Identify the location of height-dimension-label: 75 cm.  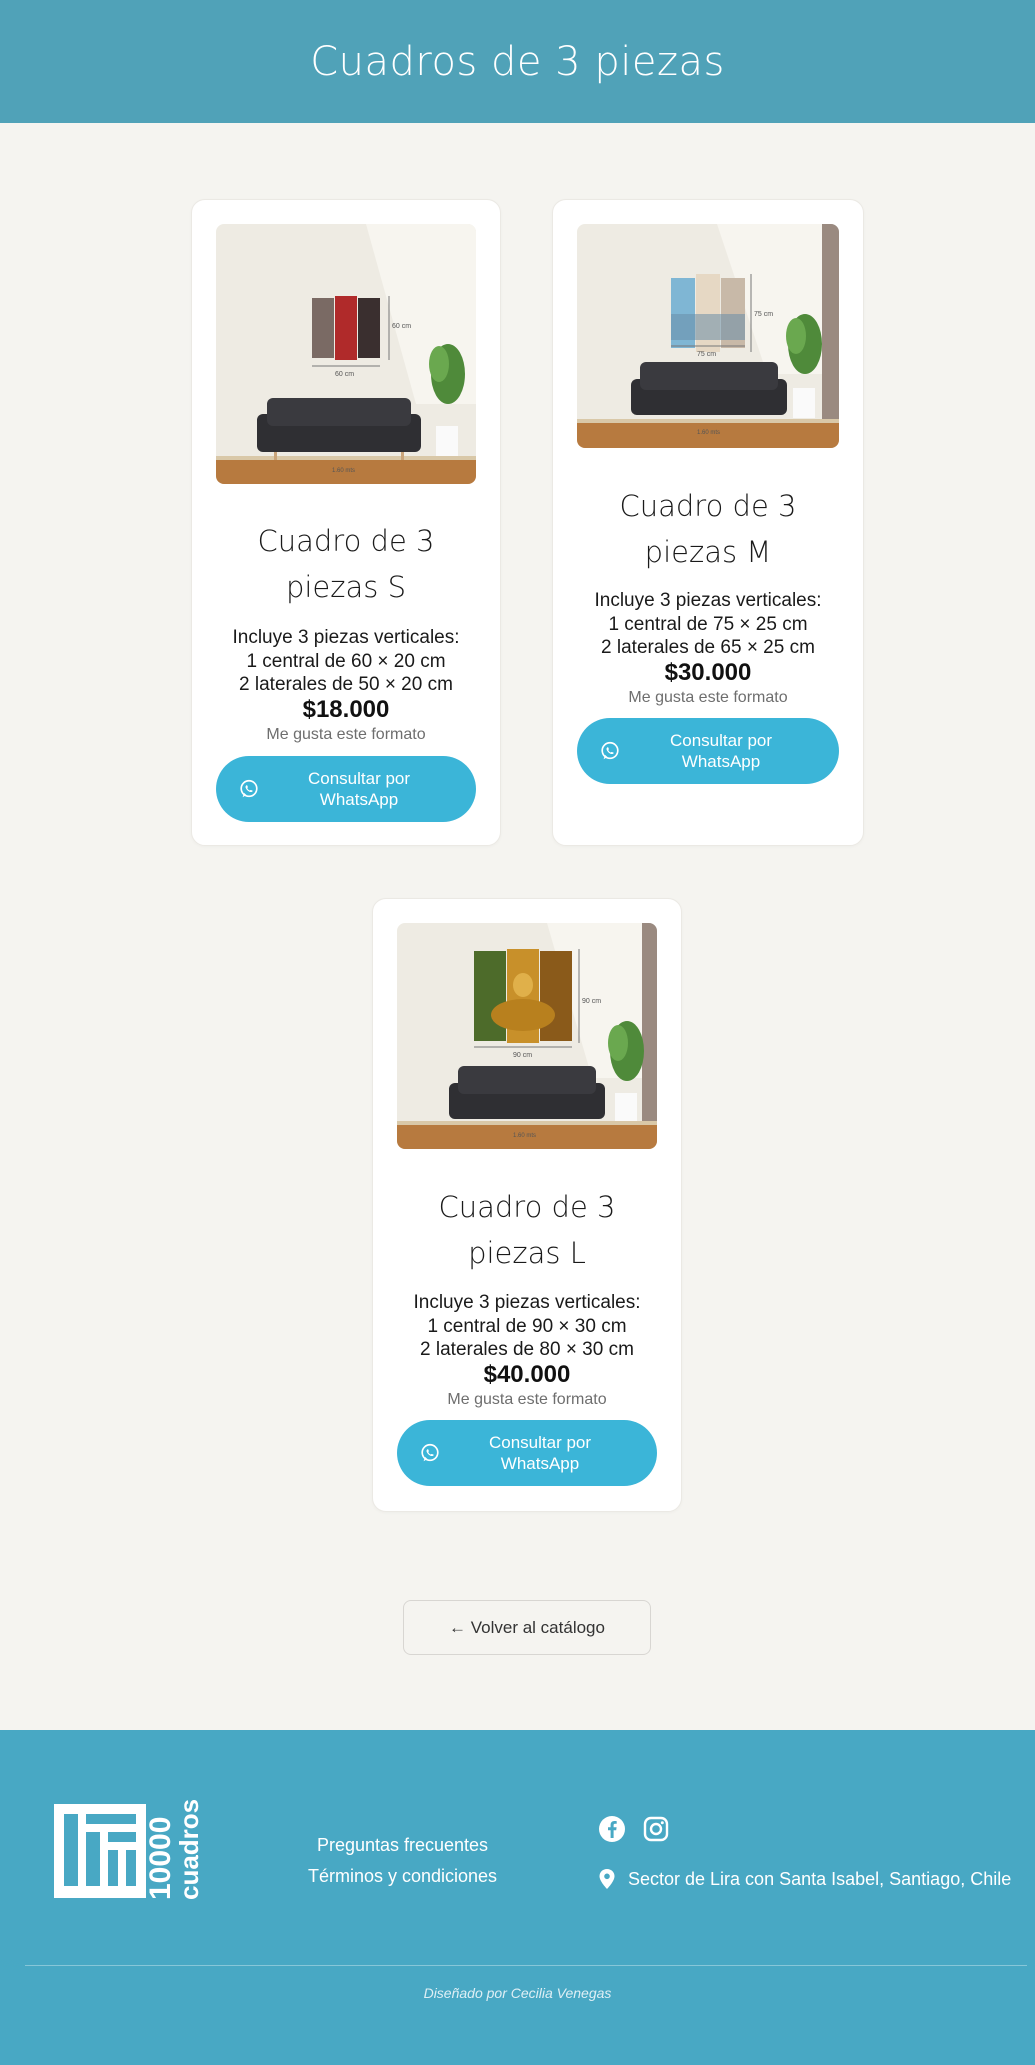
(763, 314).